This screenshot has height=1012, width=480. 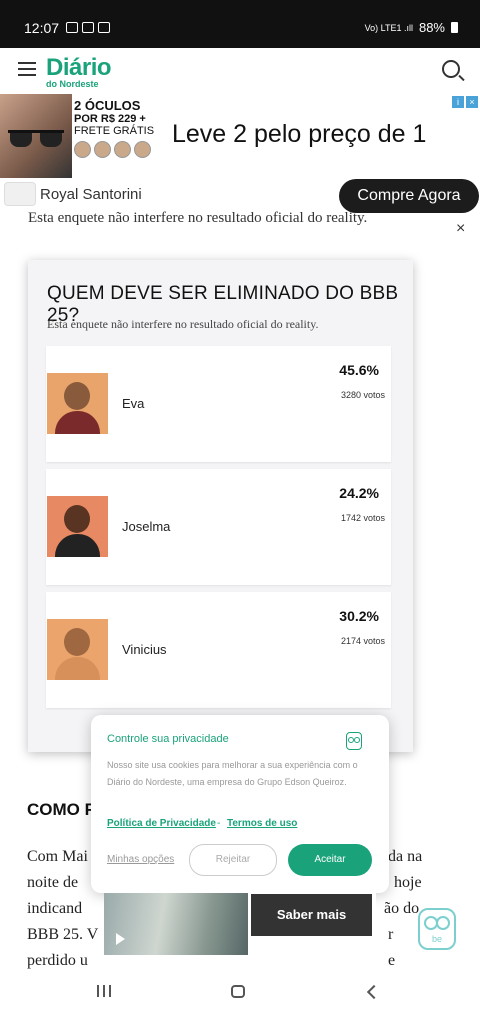 What do you see at coordinates (20, 194) in the screenshot?
I see `ad-brand-logo` at bounding box center [20, 194].